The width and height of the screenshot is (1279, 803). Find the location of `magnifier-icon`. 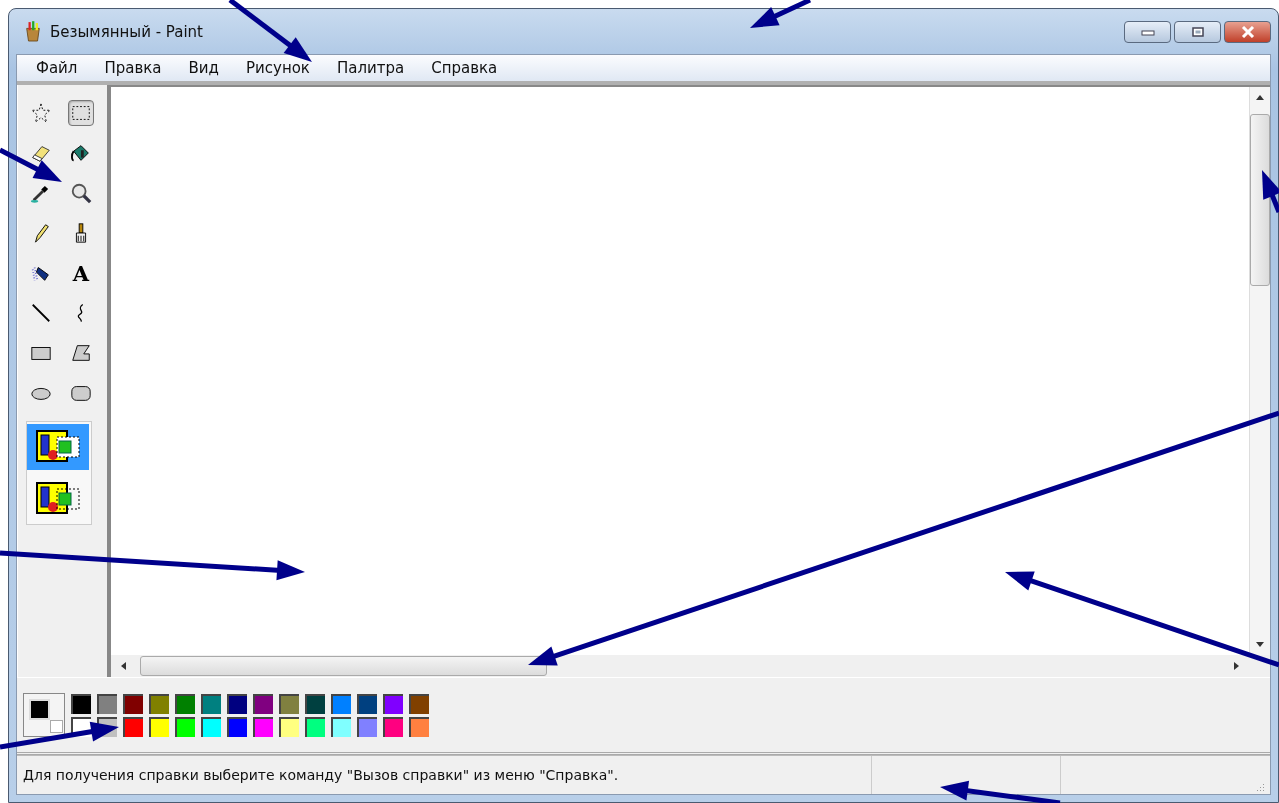

magnifier-icon is located at coordinates (81, 193).